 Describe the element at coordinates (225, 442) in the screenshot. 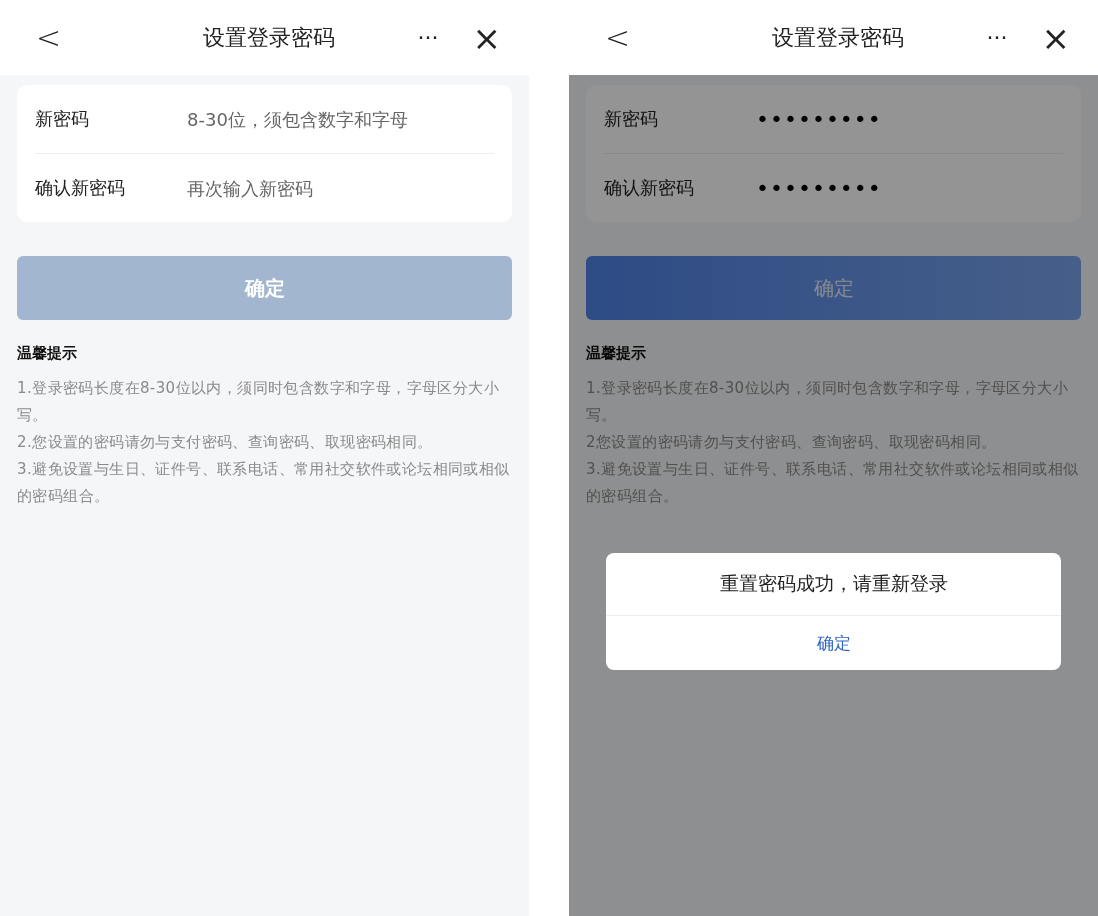

I see `tip-text: 2.您设置的密码请勿与支付密码、查询密码、取现密码相同。` at that location.